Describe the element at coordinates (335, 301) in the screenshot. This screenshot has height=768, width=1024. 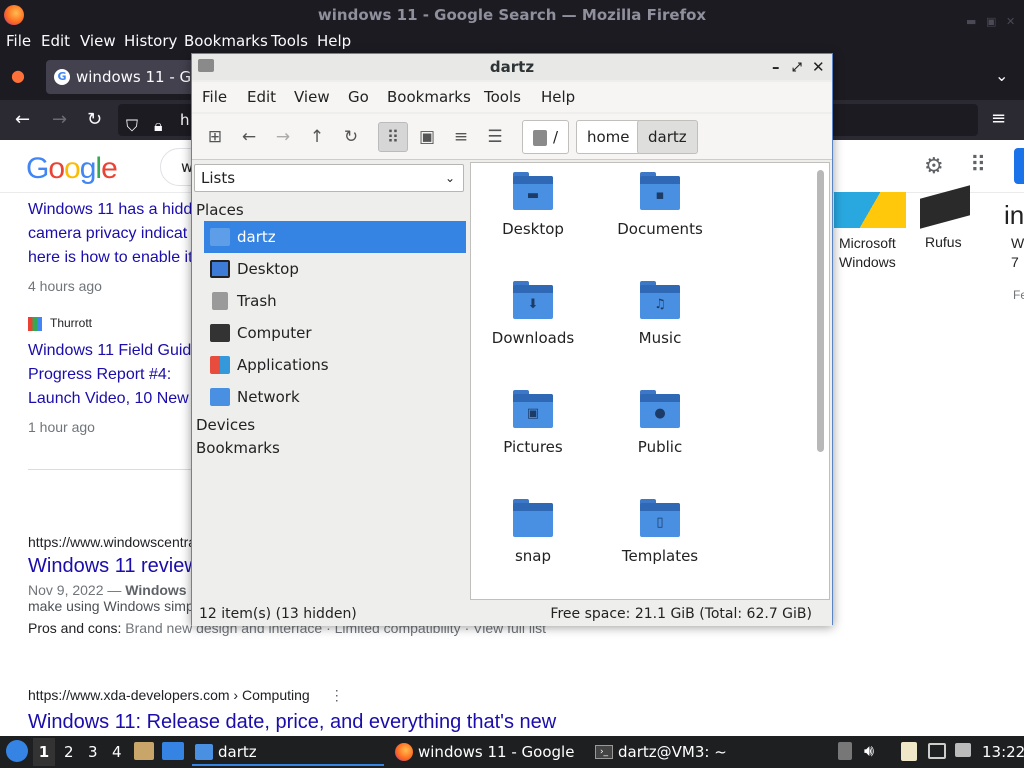
I see `sidebar-item-trash: Trash` at that location.